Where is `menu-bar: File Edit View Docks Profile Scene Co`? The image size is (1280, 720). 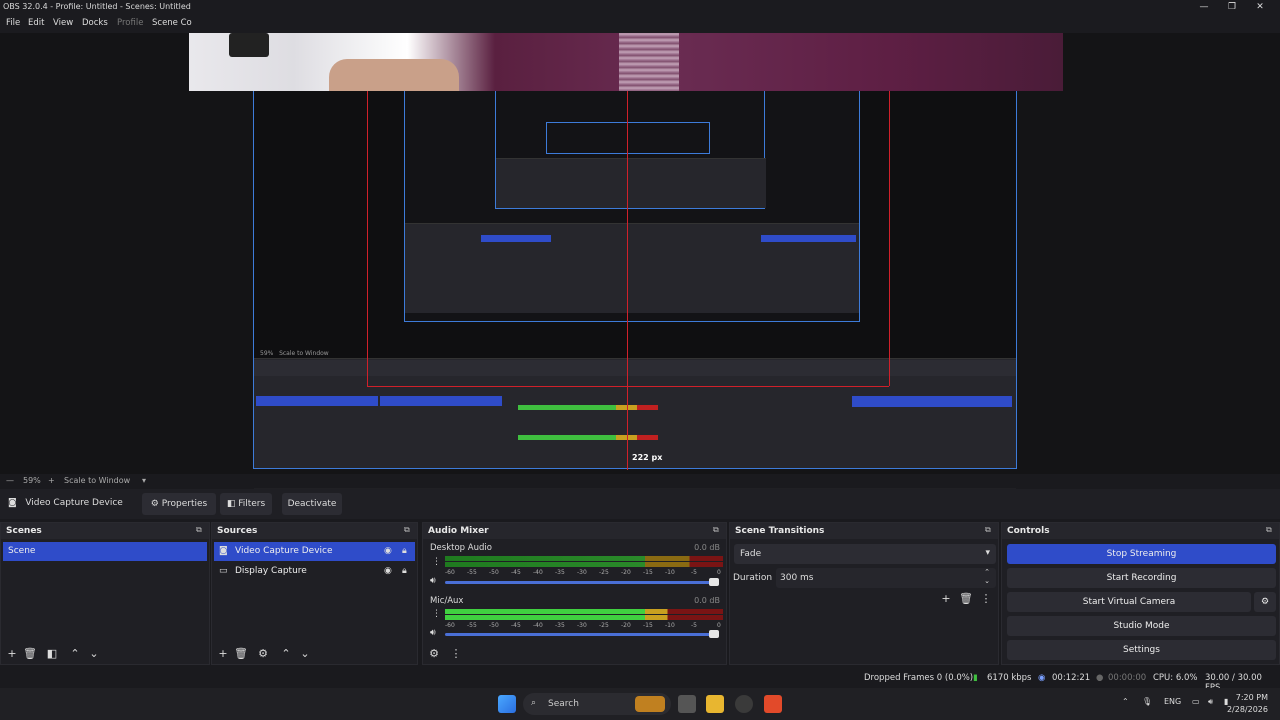
menu-bar: File Edit View Docks Profile Scene Co is located at coordinates (640, 24).